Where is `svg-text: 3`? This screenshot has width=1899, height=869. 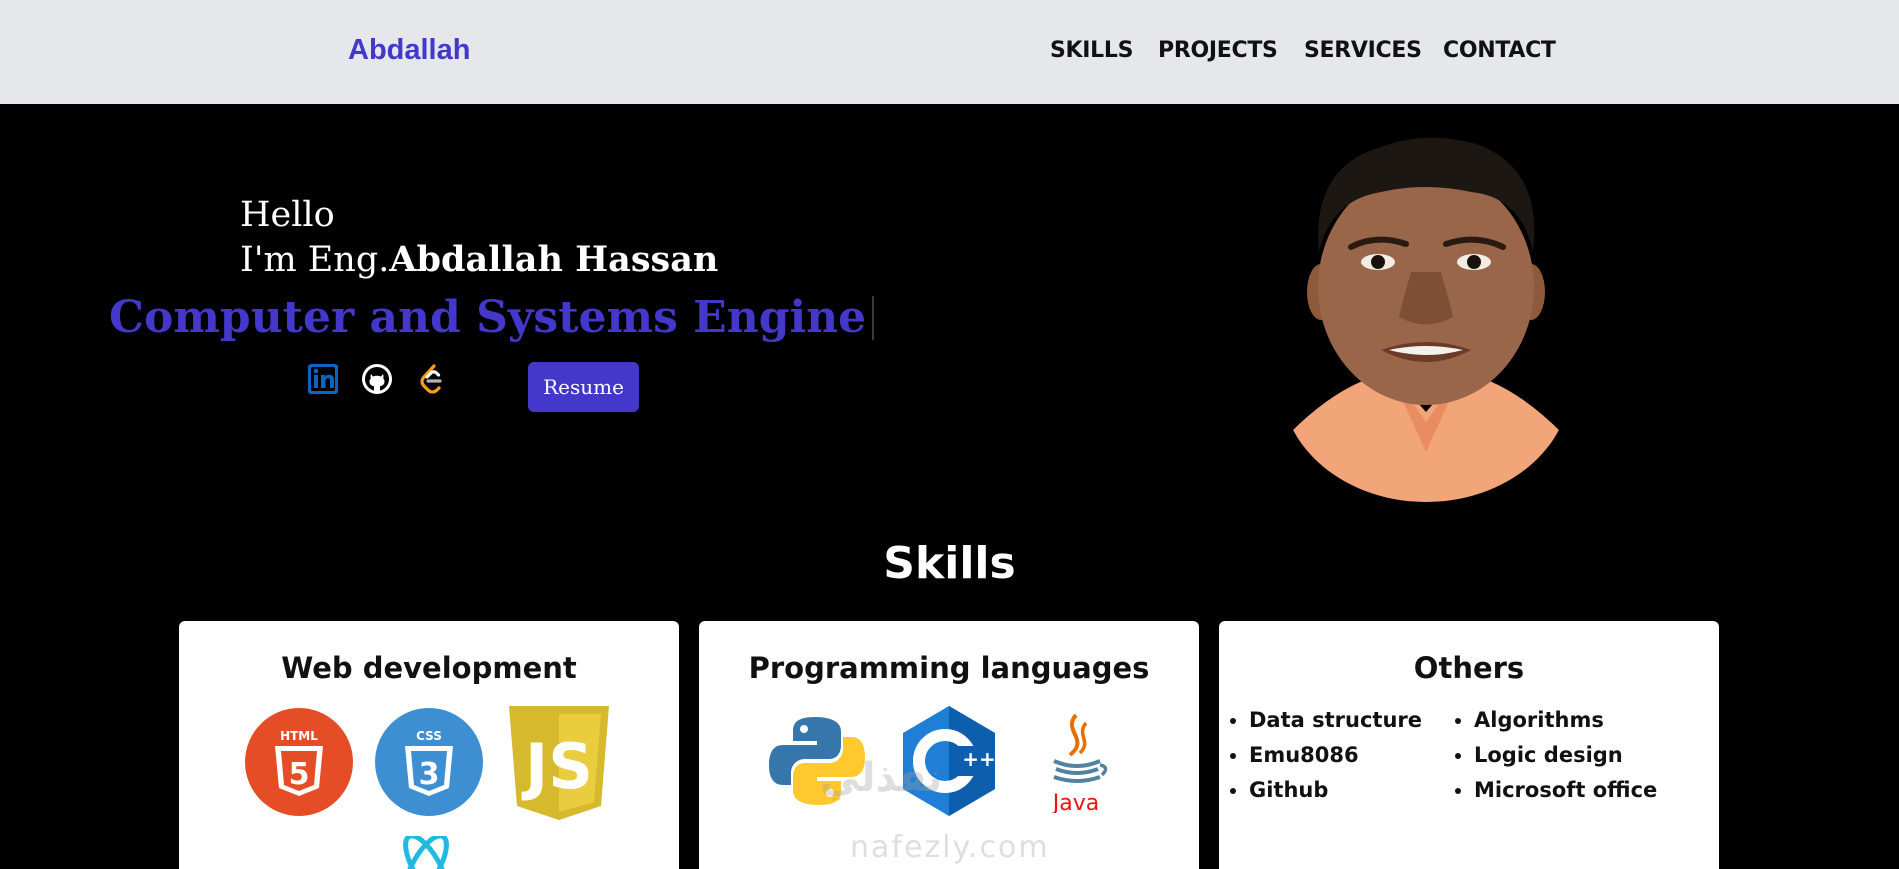 svg-text: 3 is located at coordinates (429, 774).